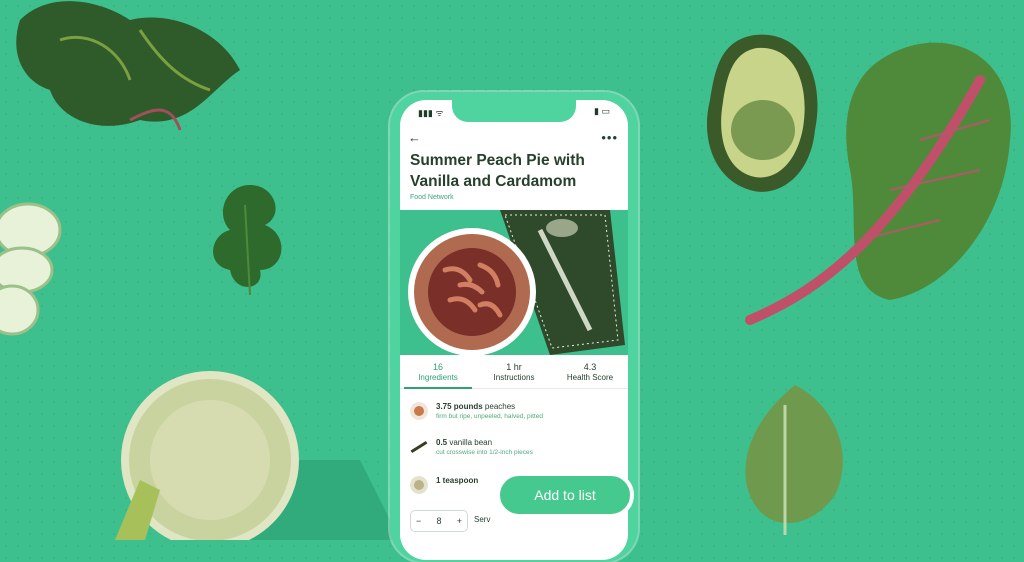  Describe the element at coordinates (247, 240) in the screenshot. I see `cilantro-image` at that location.